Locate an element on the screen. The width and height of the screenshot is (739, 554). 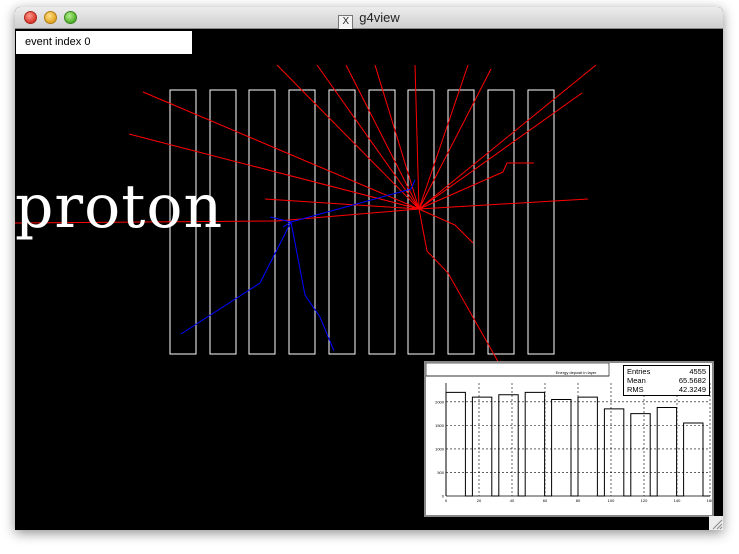
window-title-group: Xg4view is located at coordinates (369, 20).